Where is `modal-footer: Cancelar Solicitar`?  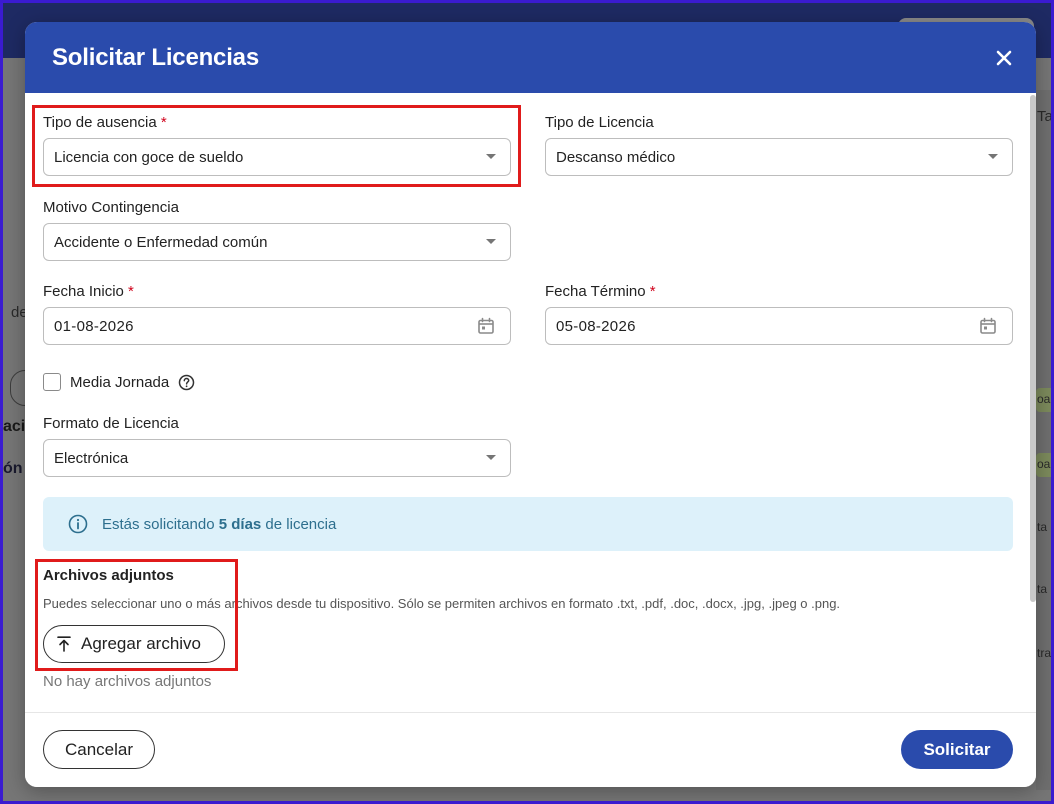 modal-footer: Cancelar Solicitar is located at coordinates (530, 749).